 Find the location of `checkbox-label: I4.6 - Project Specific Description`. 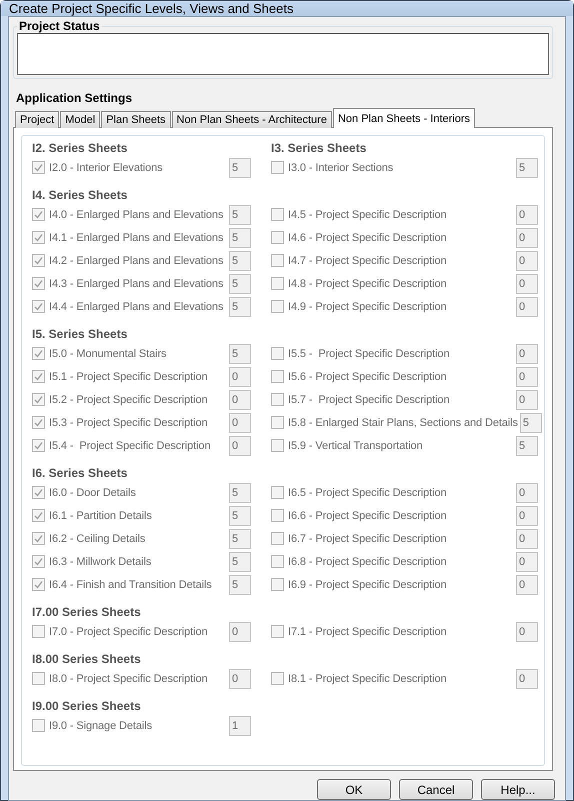

checkbox-label: I4.6 - Project Specific Description is located at coordinates (368, 238).